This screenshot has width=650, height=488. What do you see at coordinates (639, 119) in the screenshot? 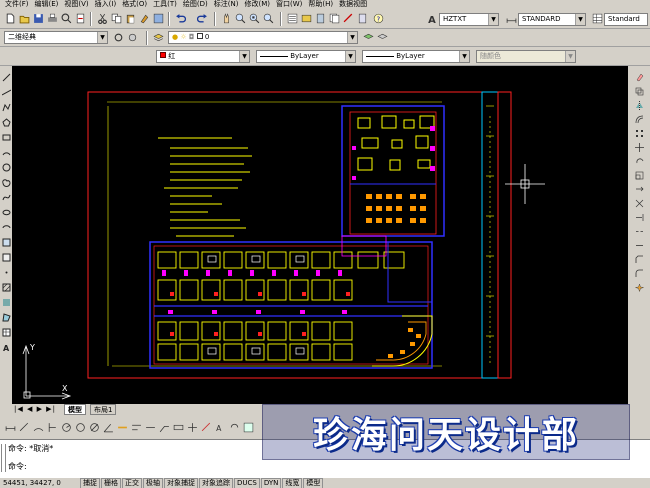
I see `offset-tool-icon` at bounding box center [639, 119].